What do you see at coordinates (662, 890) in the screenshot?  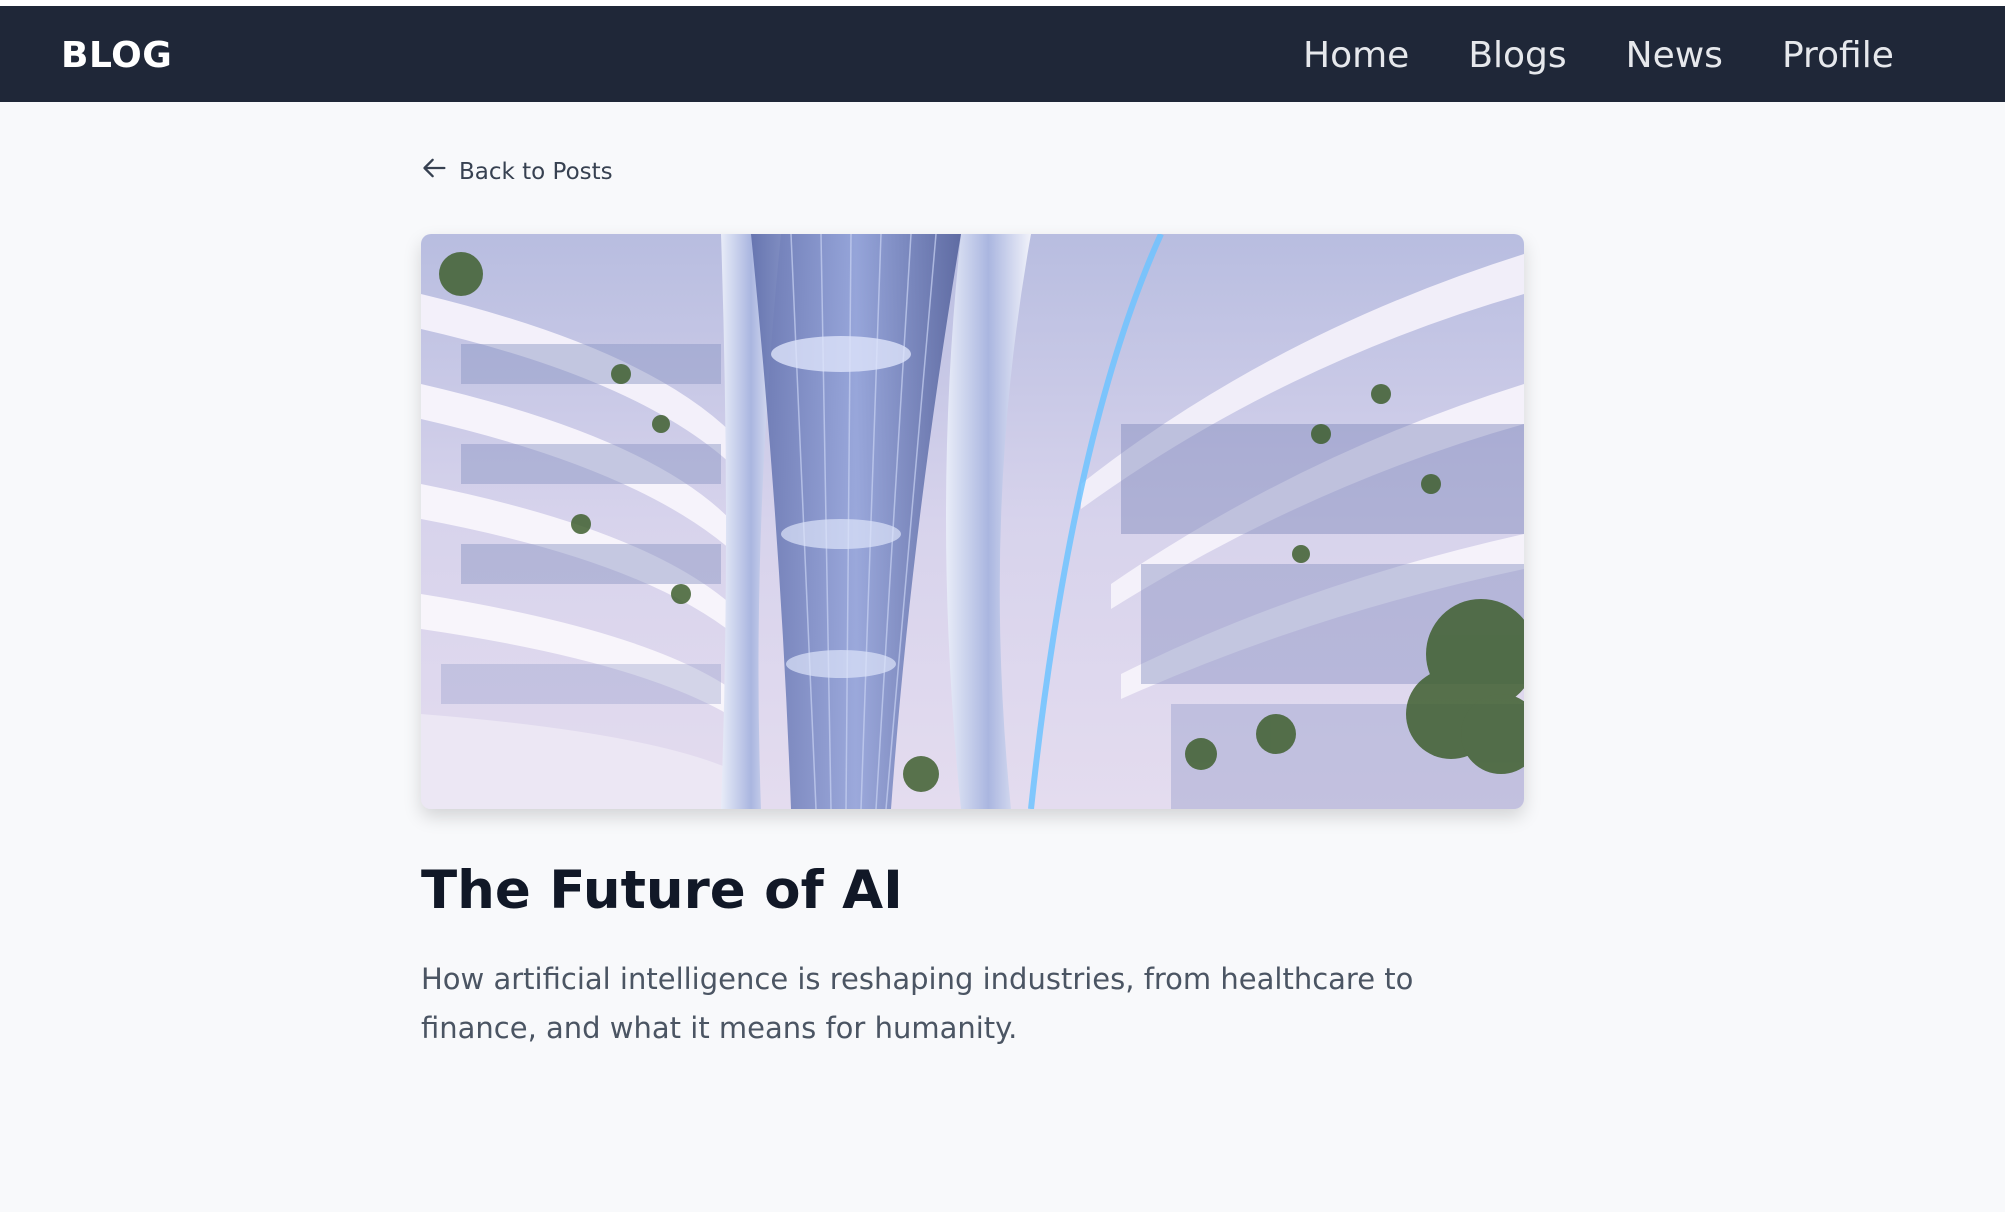 I see `post-title: The Future of AI` at bounding box center [662, 890].